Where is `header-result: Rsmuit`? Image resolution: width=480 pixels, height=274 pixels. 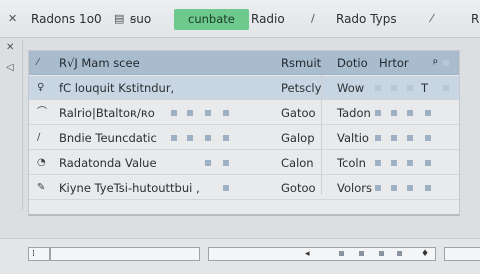
header-result: Rsmuit is located at coordinates (301, 63).